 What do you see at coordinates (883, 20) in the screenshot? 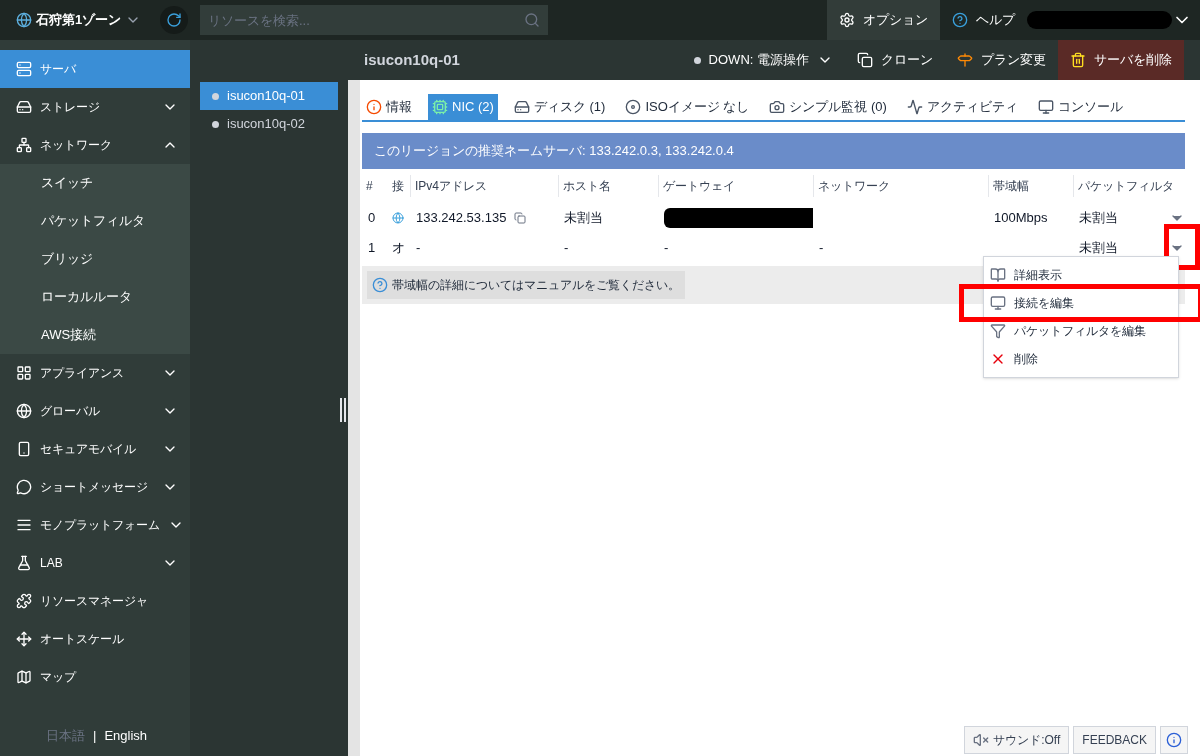
I see `options-button: オプション` at bounding box center [883, 20].